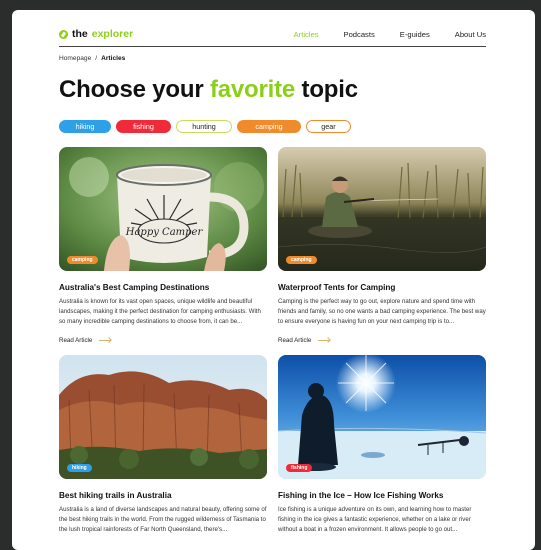  I want to click on nav-about-us: About Us, so click(470, 34).